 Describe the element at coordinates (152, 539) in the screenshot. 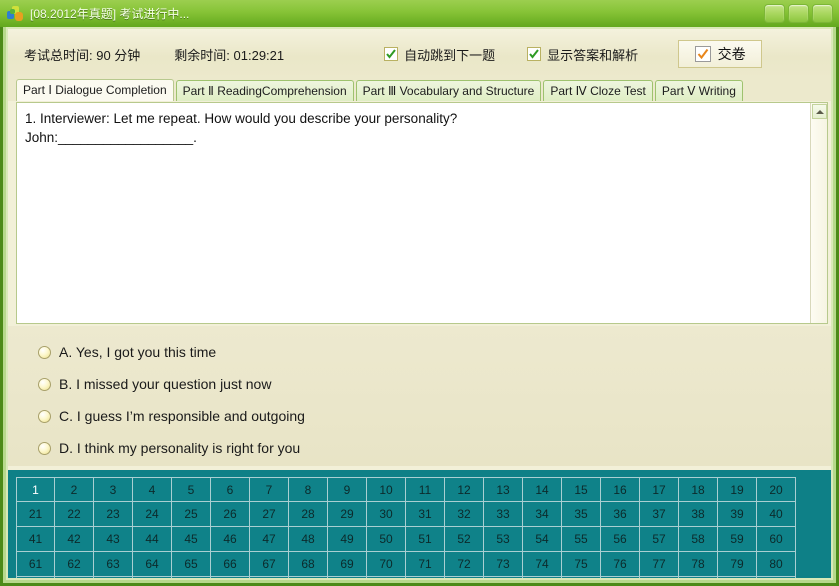

I see `question-cell-44: 44` at that location.